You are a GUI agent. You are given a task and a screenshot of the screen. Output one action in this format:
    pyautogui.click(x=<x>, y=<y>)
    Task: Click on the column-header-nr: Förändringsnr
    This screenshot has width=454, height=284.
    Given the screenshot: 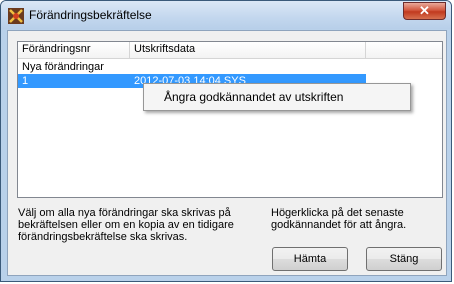 What is the action you would take?
    pyautogui.click(x=74, y=50)
    